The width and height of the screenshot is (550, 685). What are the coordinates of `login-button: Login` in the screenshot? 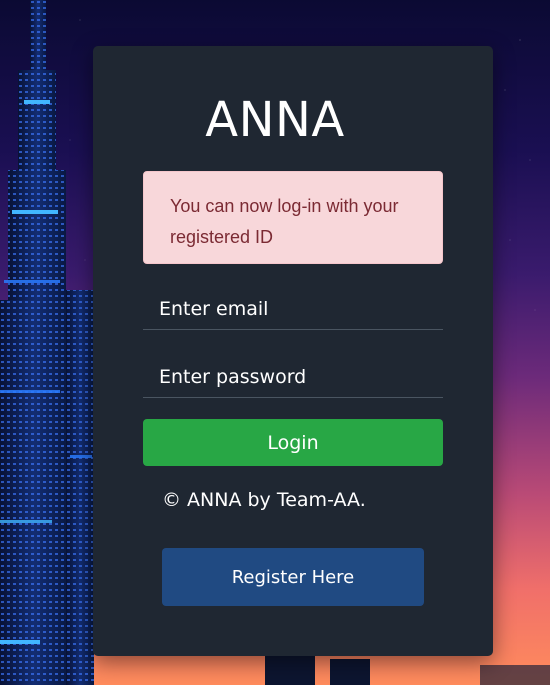 It's located at (293, 442).